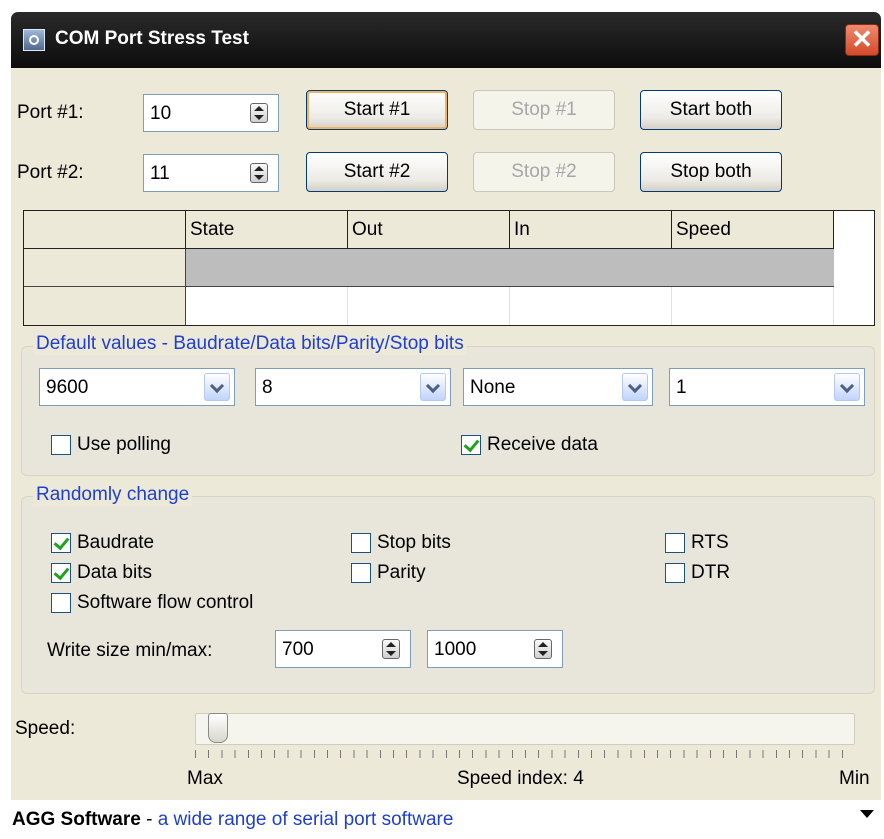 The width and height of the screenshot is (884, 839). Describe the element at coordinates (67, 387) in the screenshot. I see `baudrate-value: 9600` at that location.